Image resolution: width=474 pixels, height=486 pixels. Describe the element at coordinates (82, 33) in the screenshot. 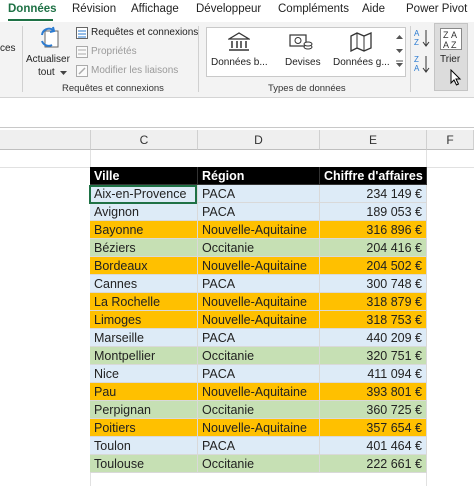

I see `queries-connections-icon` at that location.